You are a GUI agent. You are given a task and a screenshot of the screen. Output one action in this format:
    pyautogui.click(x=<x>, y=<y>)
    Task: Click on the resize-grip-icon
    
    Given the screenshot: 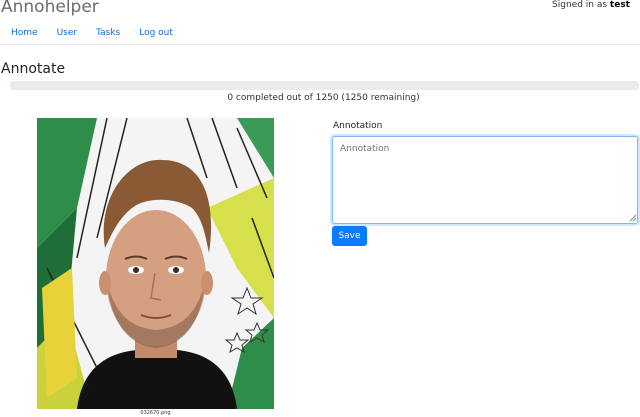 What is the action you would take?
    pyautogui.click(x=632, y=217)
    